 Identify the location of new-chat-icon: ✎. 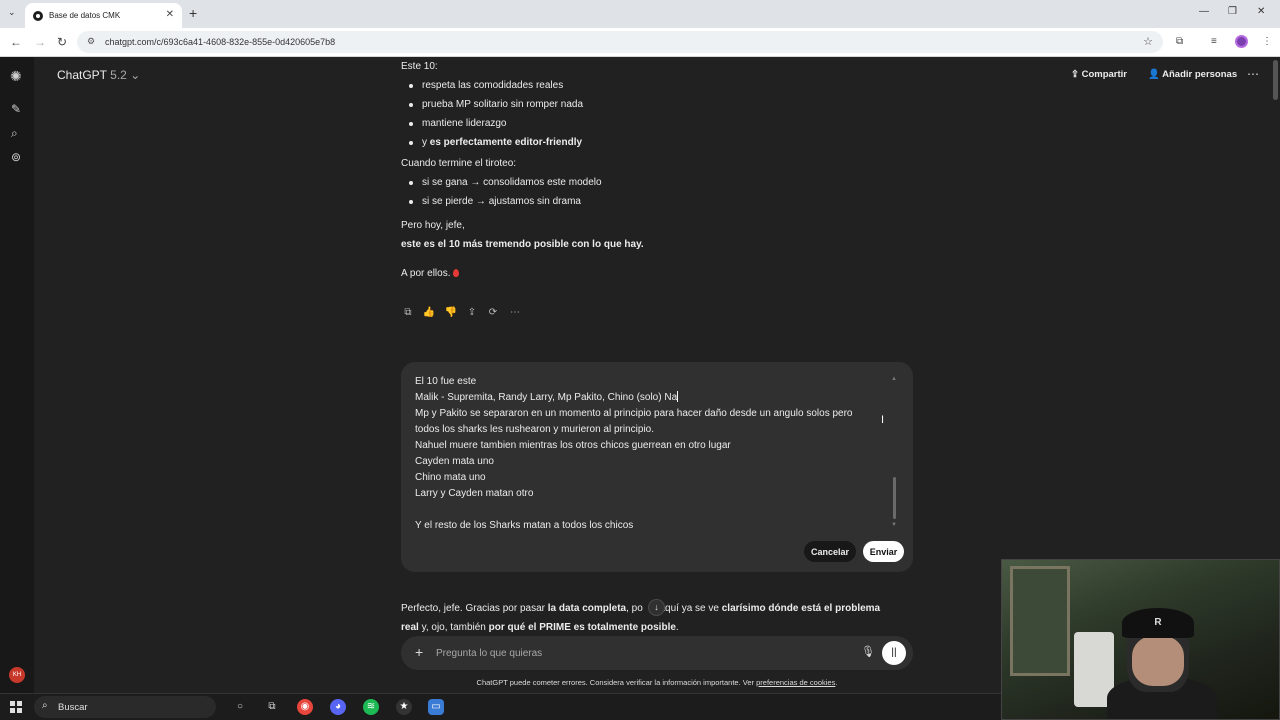
(16, 109).